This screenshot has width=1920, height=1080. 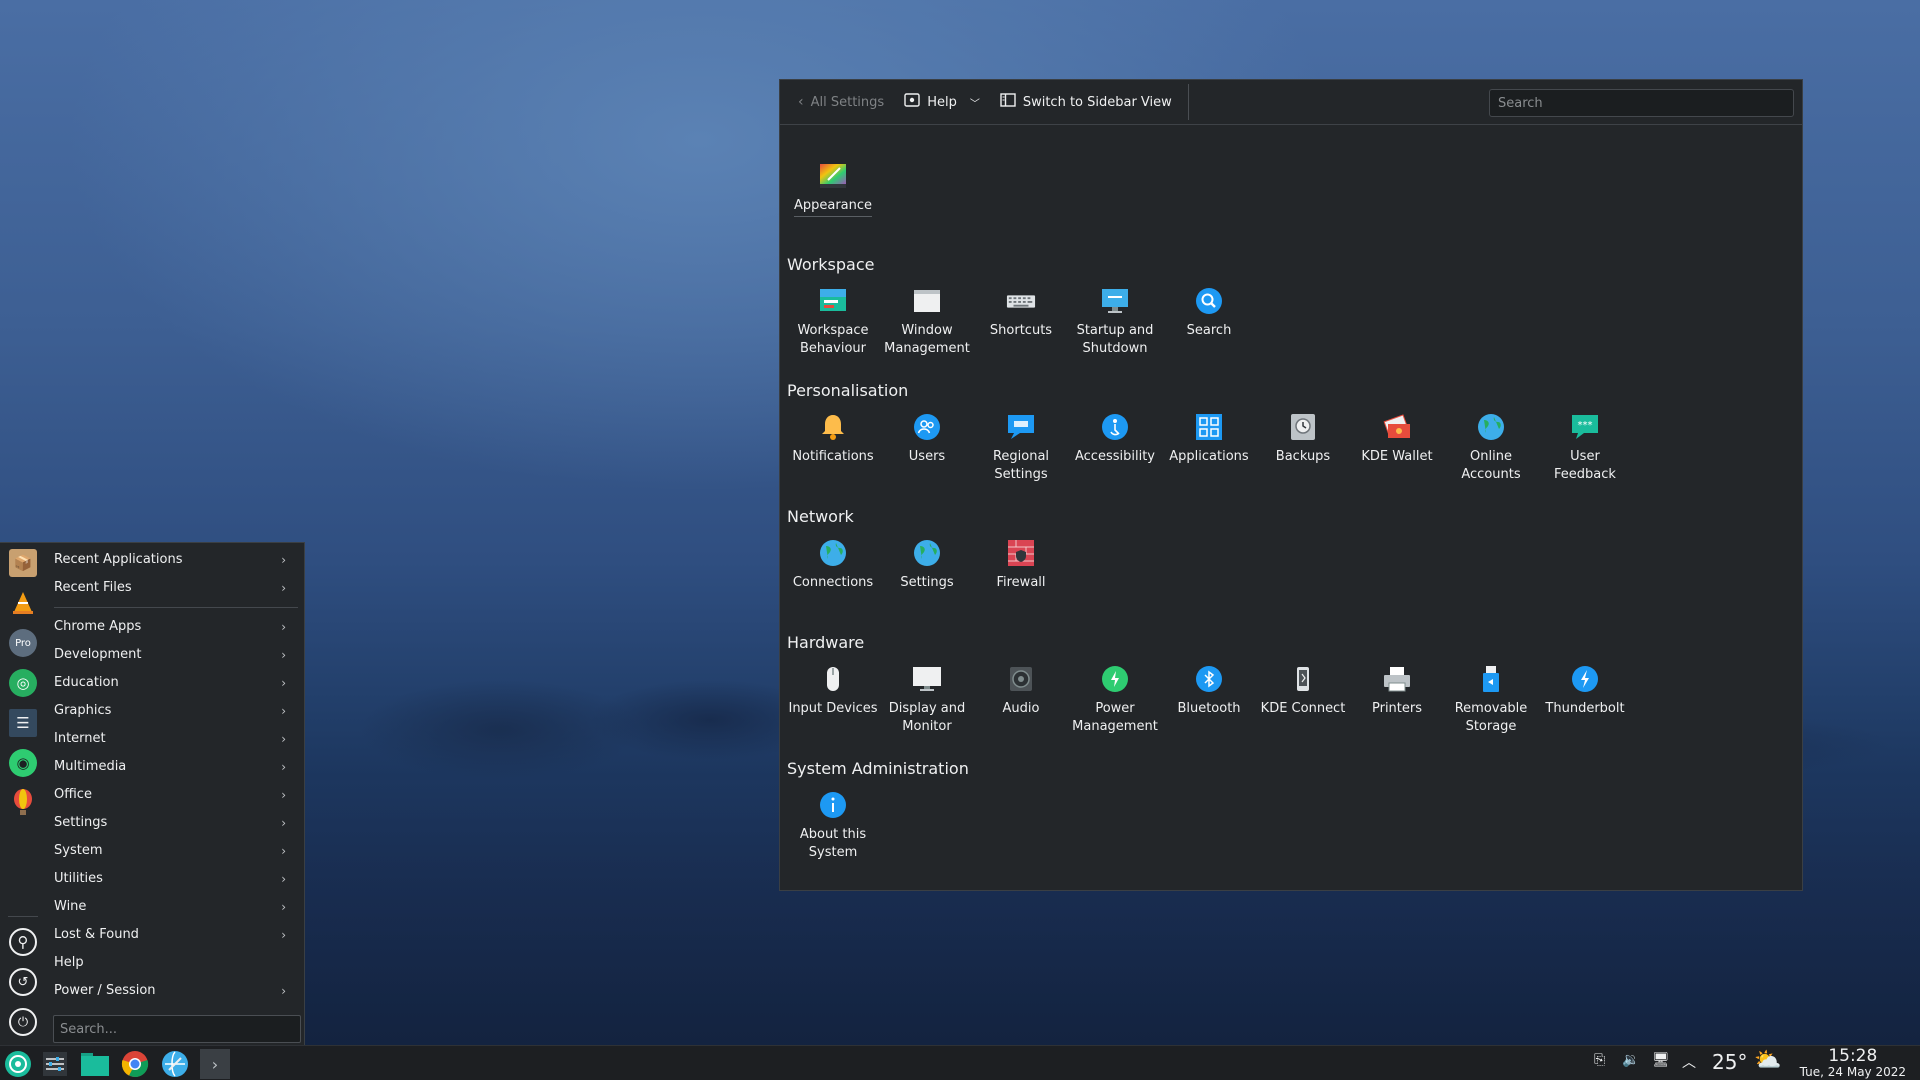 I want to click on phone-icon, so click(x=1303, y=679).